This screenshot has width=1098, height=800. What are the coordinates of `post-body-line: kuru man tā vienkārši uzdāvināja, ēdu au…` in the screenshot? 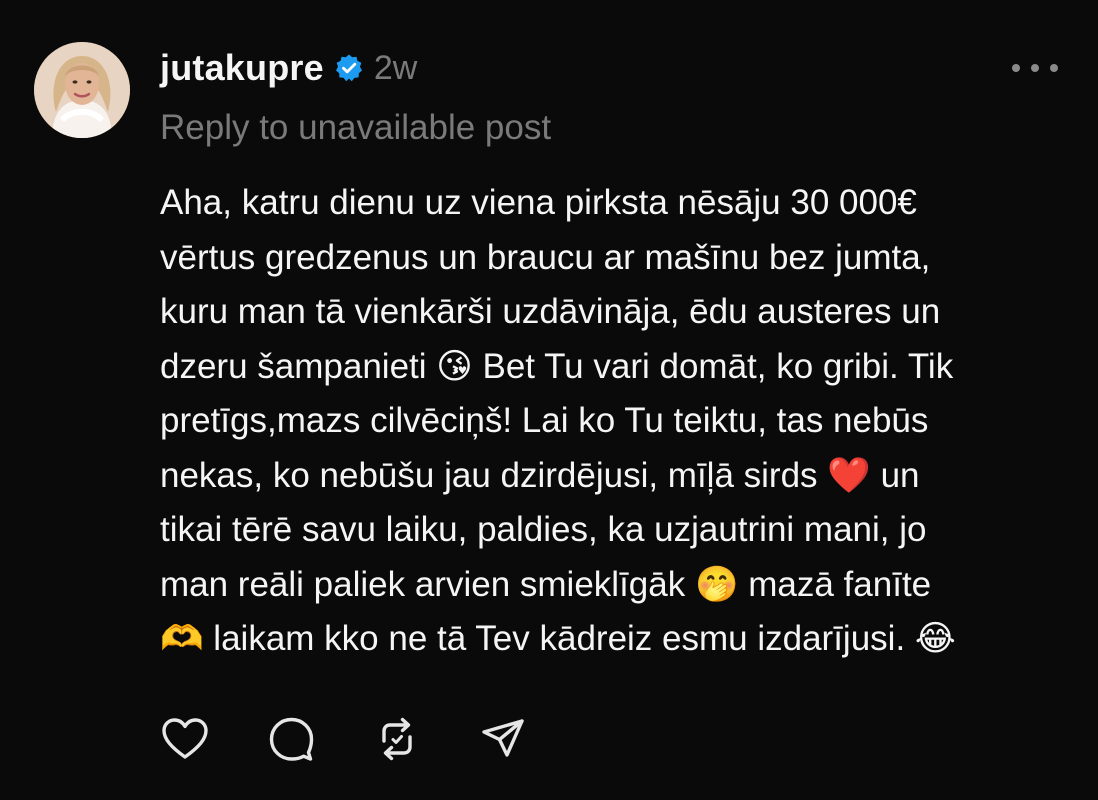 It's located at (550, 311).